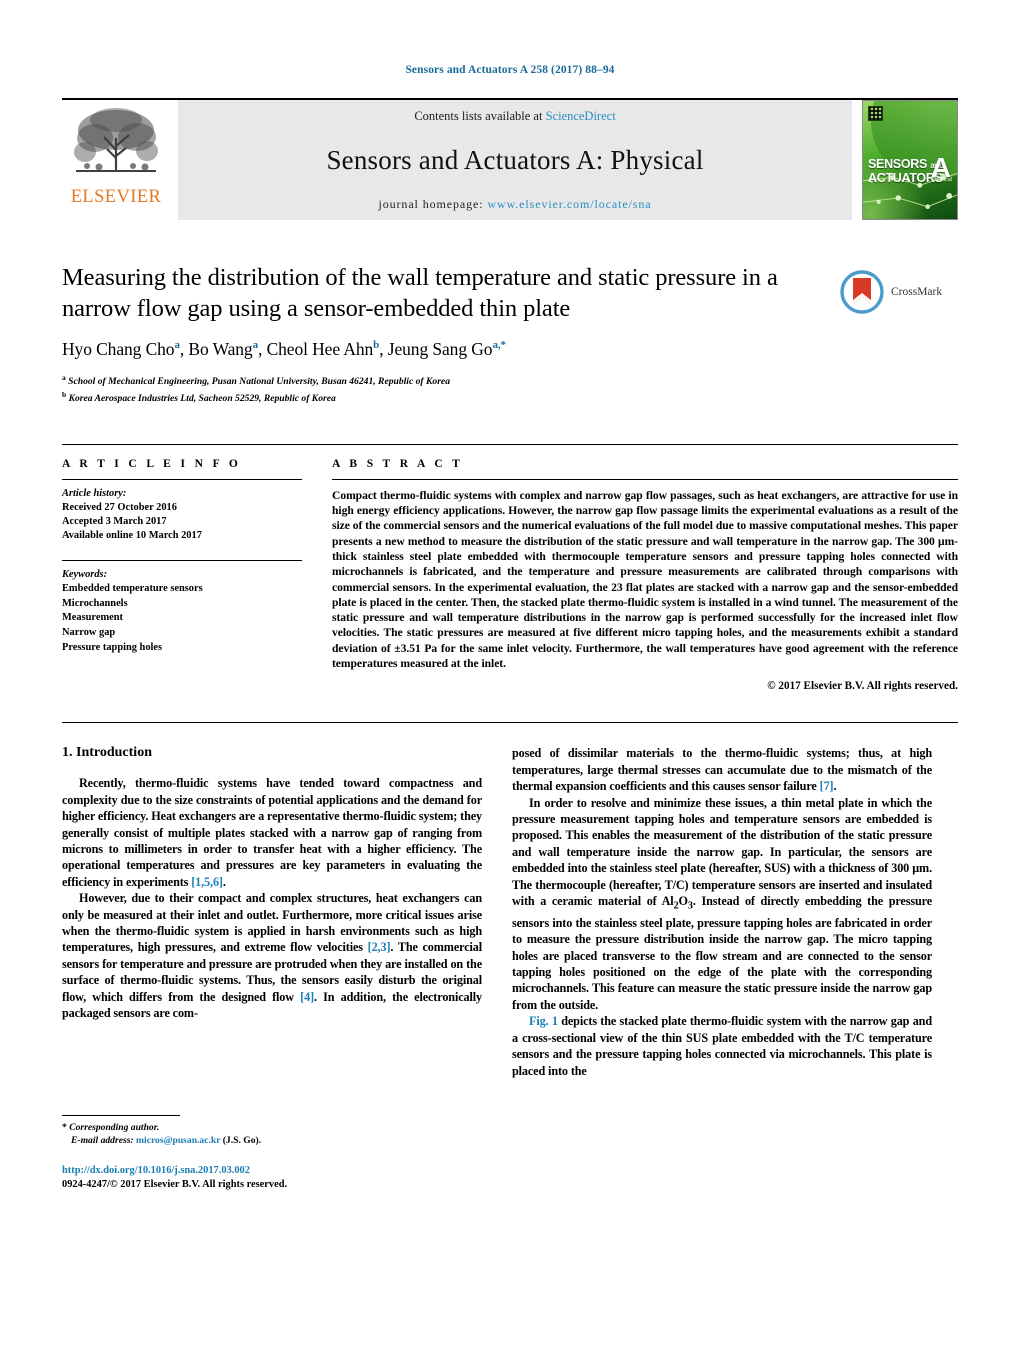 The width and height of the screenshot is (1020, 1351). I want to click on journal-cover-thumbnail: SENSORS and ACTUATORS A Physical, so click(910, 160).